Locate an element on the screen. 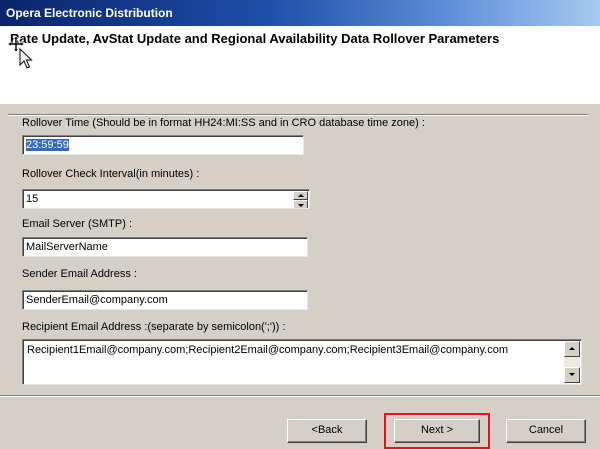 Image resolution: width=600 pixels, height=449 pixels. email-server-value: MailServerName is located at coordinates (67, 247).